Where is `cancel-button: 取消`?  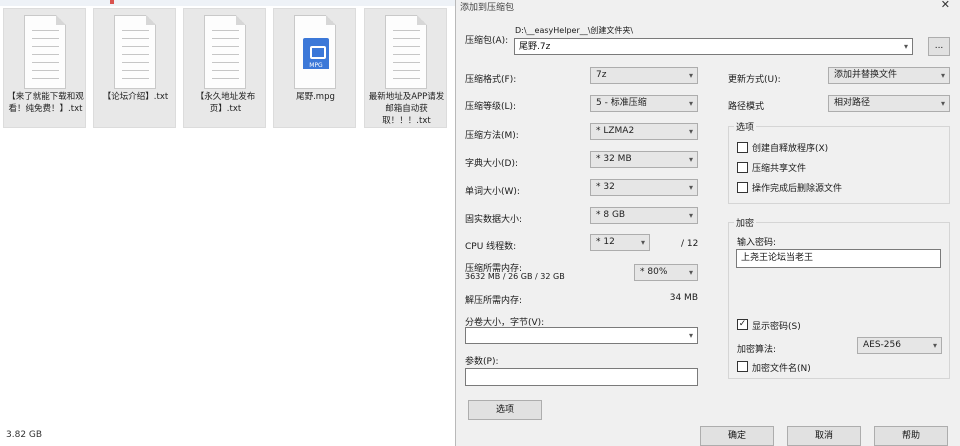 cancel-button: 取消 is located at coordinates (824, 436).